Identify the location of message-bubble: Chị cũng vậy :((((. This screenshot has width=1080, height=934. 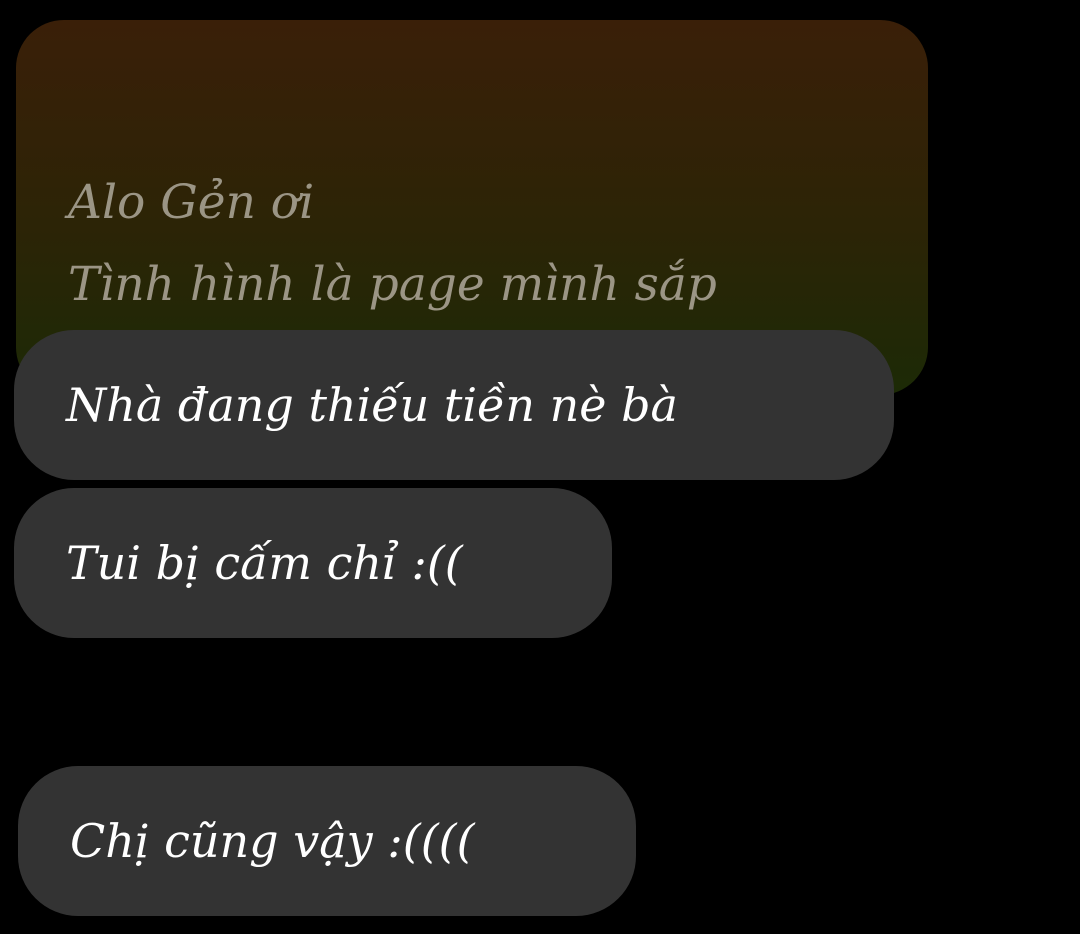
(327, 841).